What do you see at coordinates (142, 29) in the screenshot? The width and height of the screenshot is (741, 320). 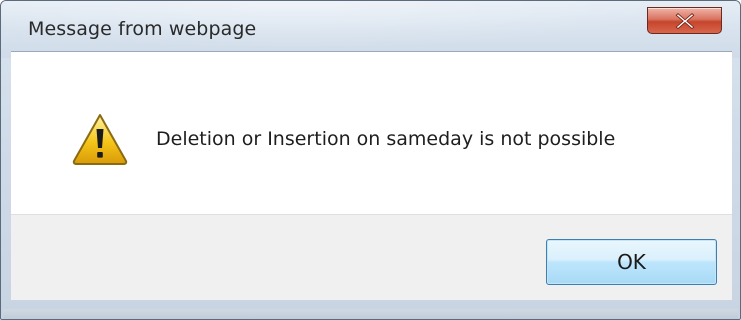 I see `dialog-title: Message from webpage` at bounding box center [142, 29].